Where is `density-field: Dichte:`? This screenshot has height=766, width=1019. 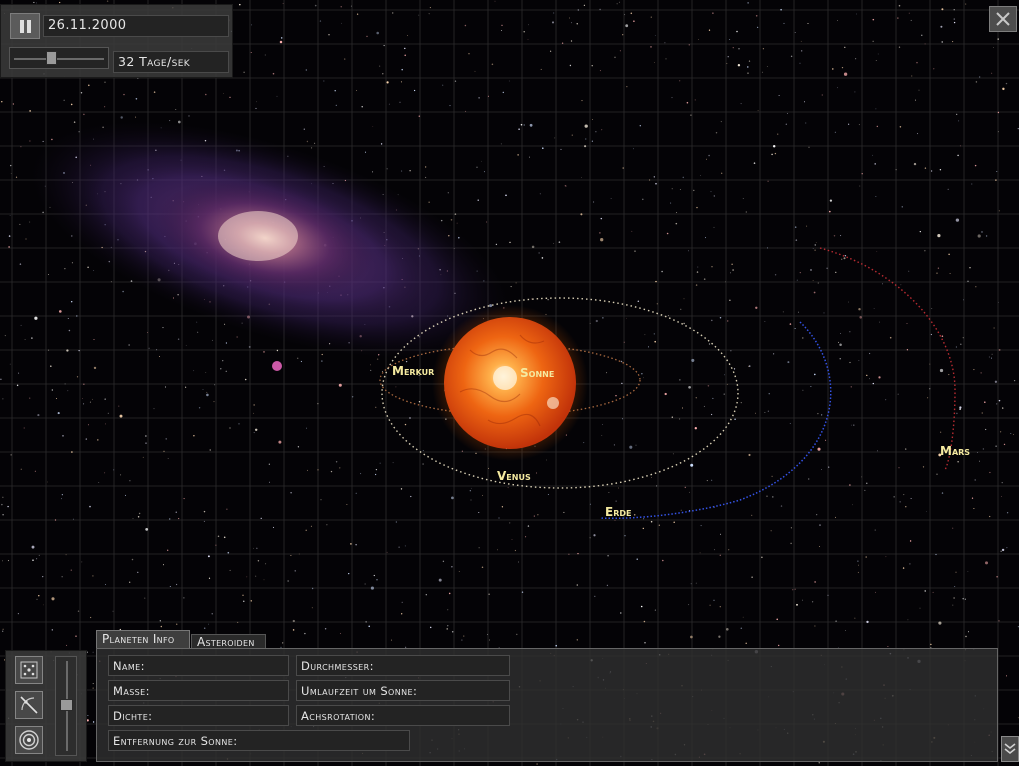
density-field: Dichte: is located at coordinates (198, 715).